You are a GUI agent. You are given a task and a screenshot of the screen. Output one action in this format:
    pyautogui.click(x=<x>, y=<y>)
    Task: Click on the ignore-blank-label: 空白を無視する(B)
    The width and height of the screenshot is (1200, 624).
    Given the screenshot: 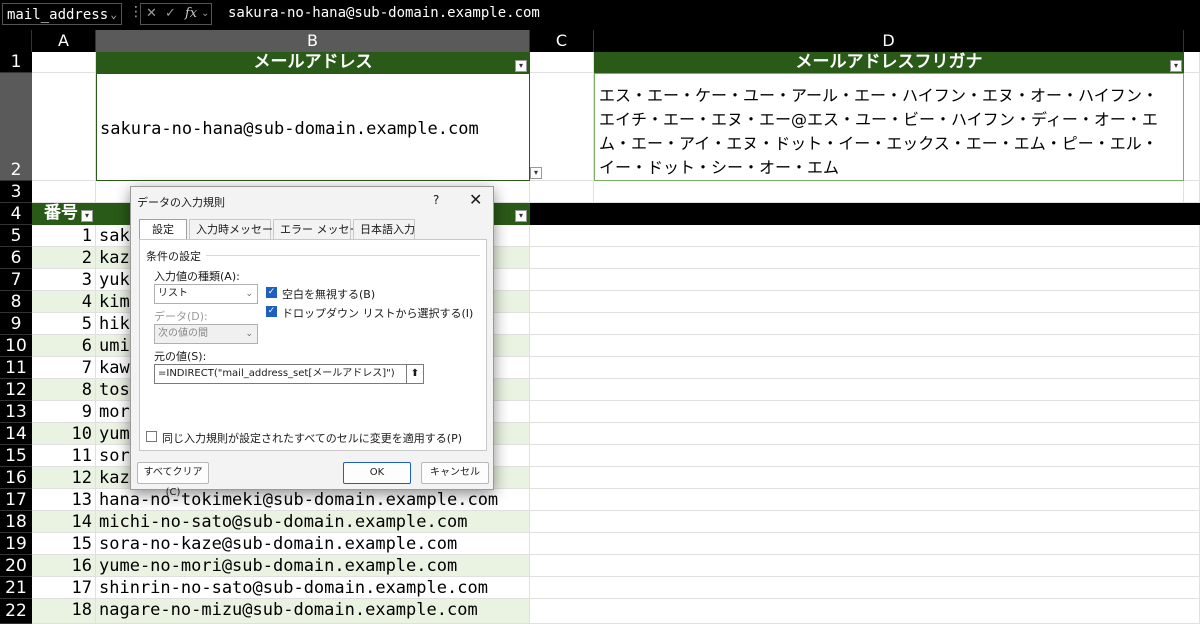 What is the action you would take?
    pyautogui.click(x=328, y=294)
    